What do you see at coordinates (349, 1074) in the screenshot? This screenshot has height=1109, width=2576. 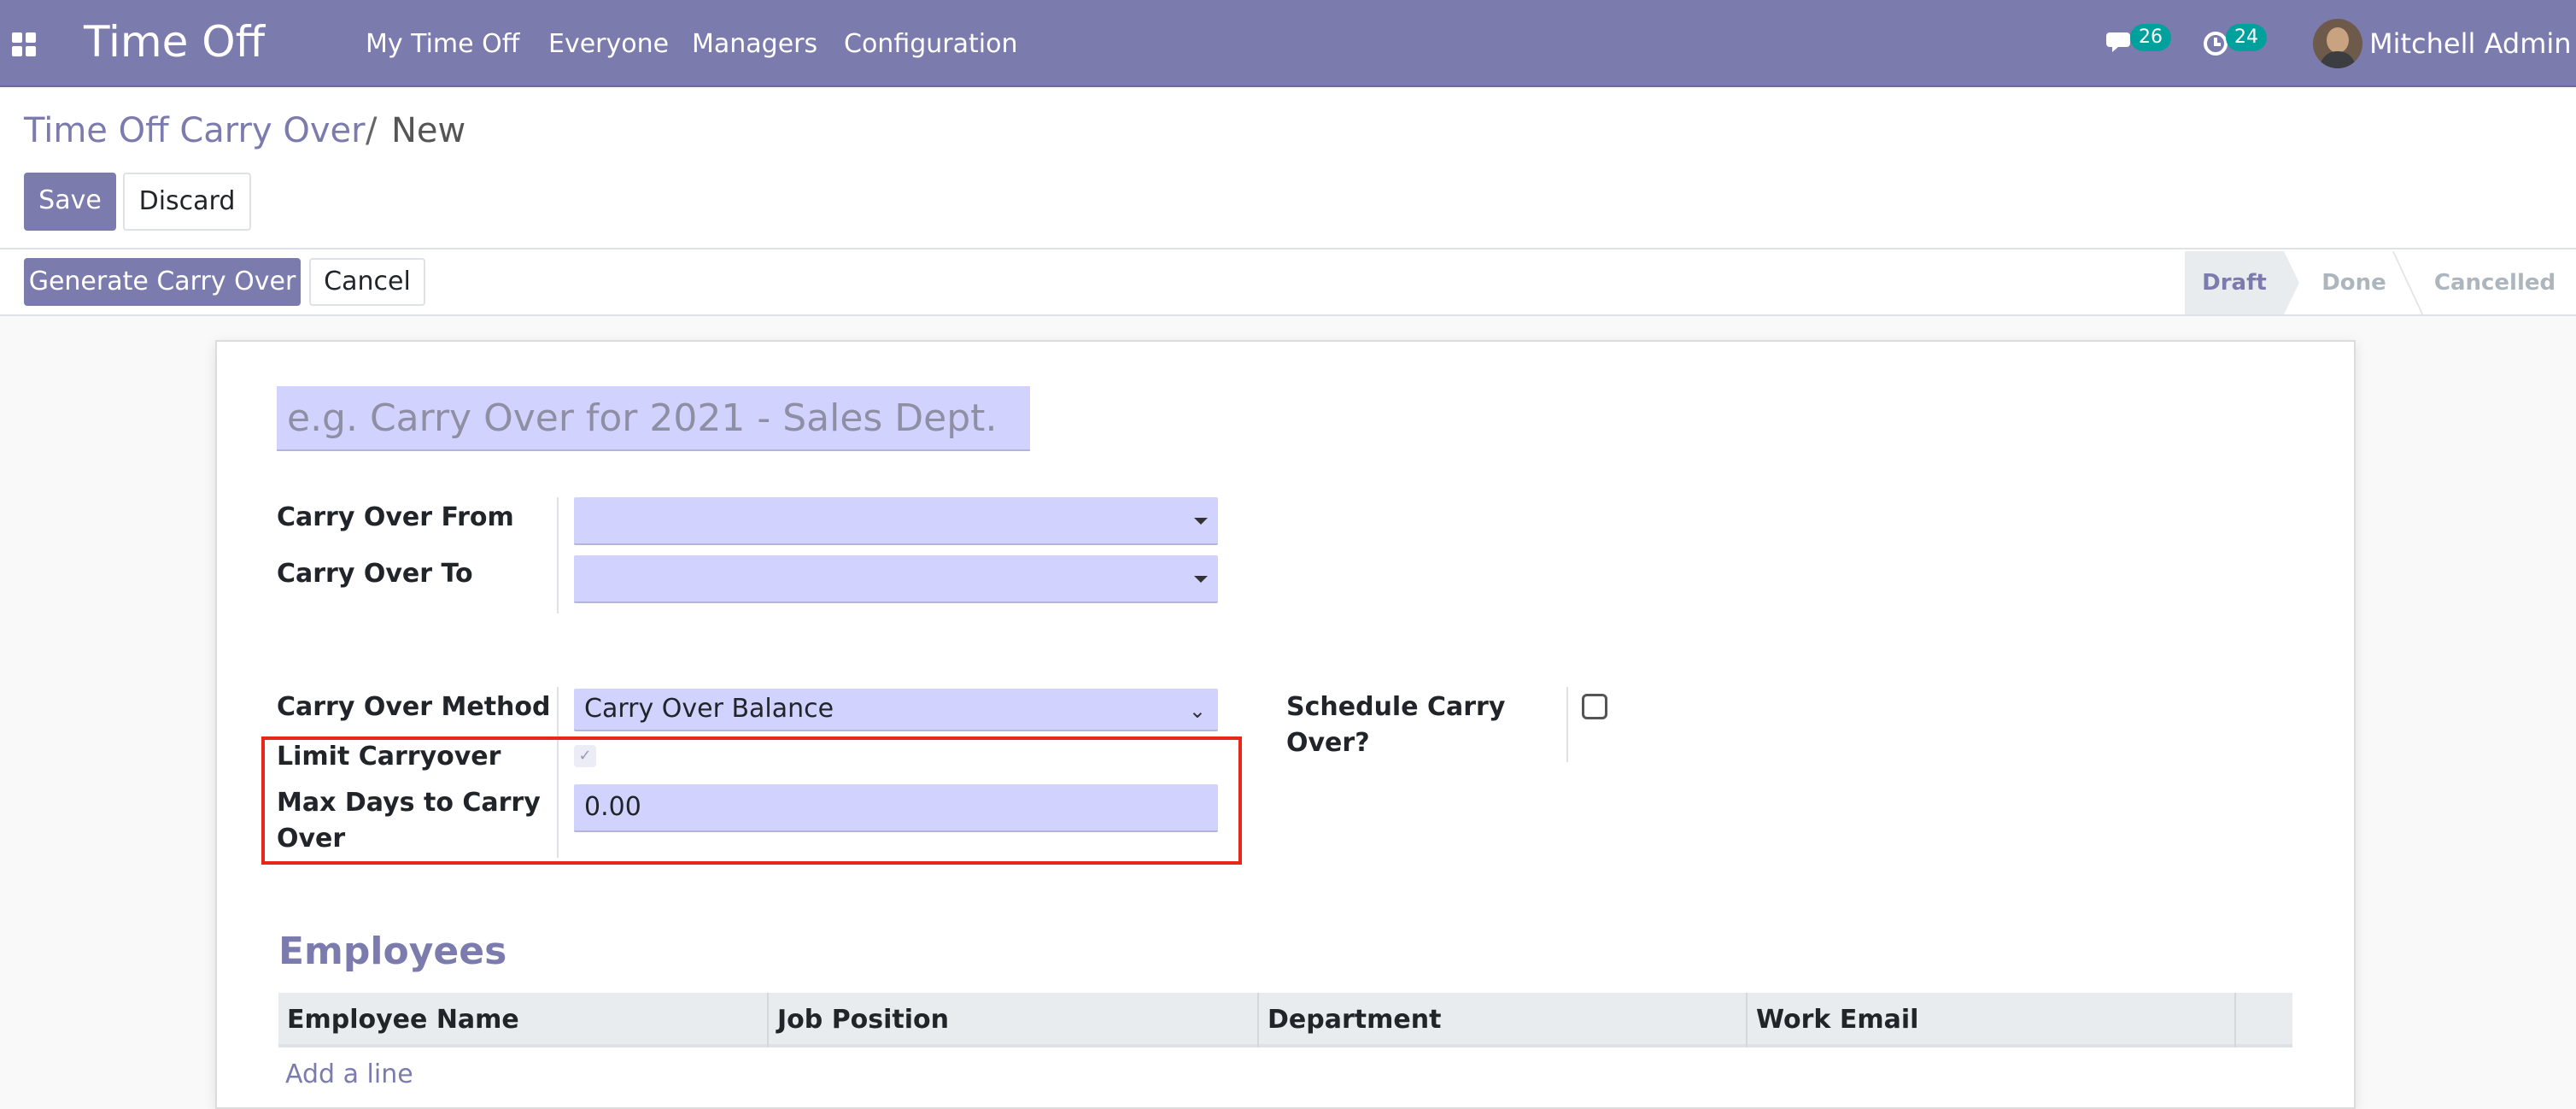 I see `add-a-line-link: Add a line` at bounding box center [349, 1074].